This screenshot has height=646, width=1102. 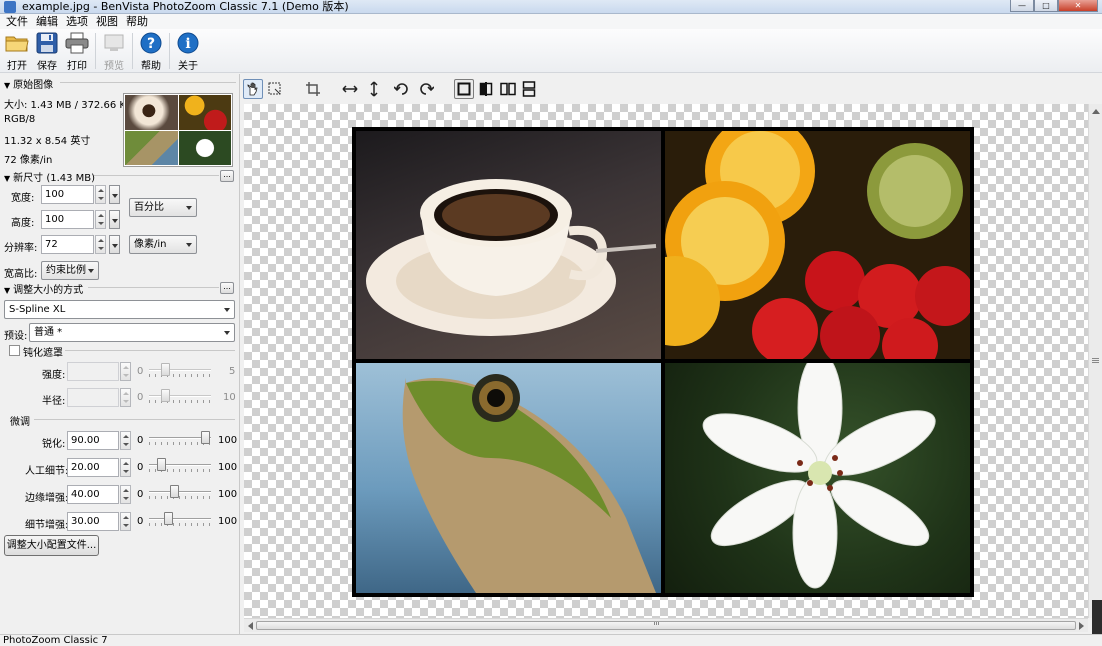 I want to click on radius-stepper, so click(x=125, y=397).